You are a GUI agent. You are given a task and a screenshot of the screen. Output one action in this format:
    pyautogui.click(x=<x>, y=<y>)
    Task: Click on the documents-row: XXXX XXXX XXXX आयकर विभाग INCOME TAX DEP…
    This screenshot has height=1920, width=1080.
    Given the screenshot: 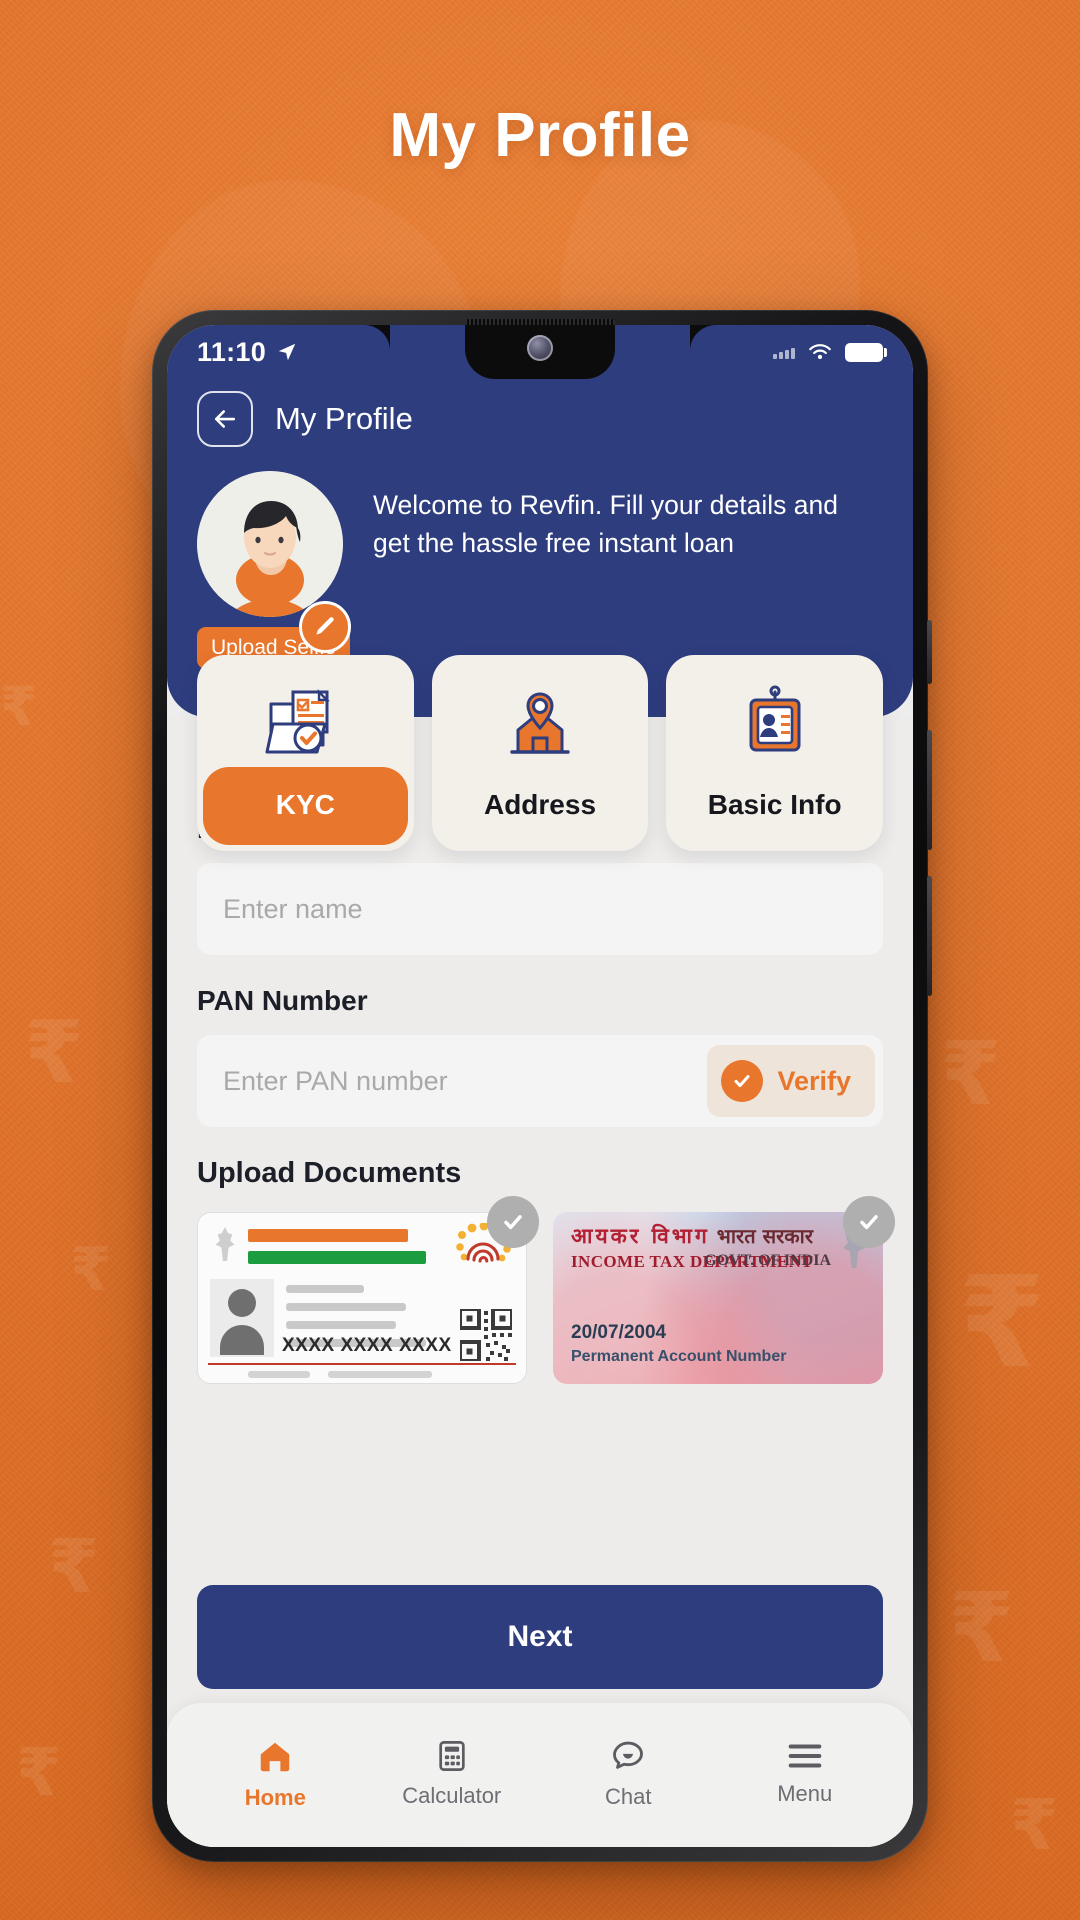 What is the action you would take?
    pyautogui.click(x=546, y=1290)
    